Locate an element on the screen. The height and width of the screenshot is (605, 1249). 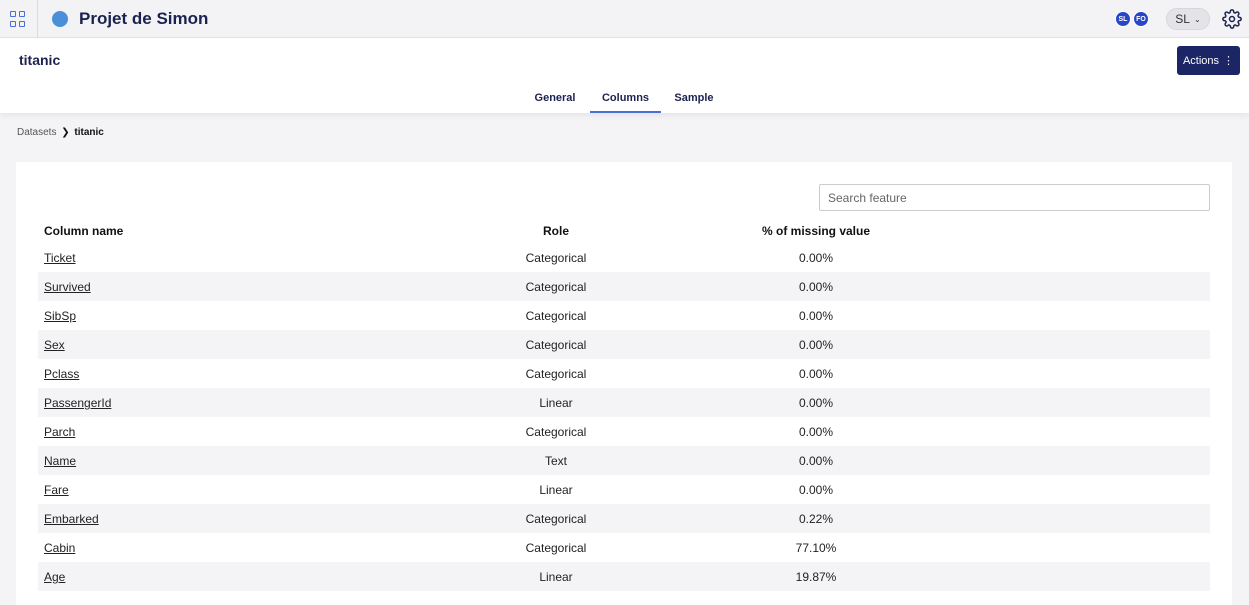
column-role: Text is located at coordinates (555, 461).